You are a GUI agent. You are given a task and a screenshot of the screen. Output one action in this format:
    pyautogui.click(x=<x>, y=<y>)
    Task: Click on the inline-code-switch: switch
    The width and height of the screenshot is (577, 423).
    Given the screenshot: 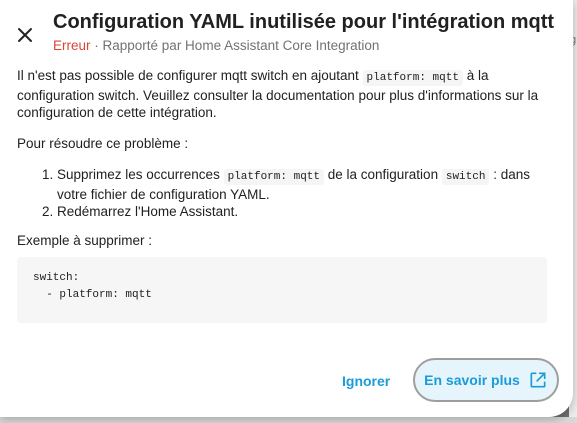 What is the action you would take?
    pyautogui.click(x=465, y=177)
    